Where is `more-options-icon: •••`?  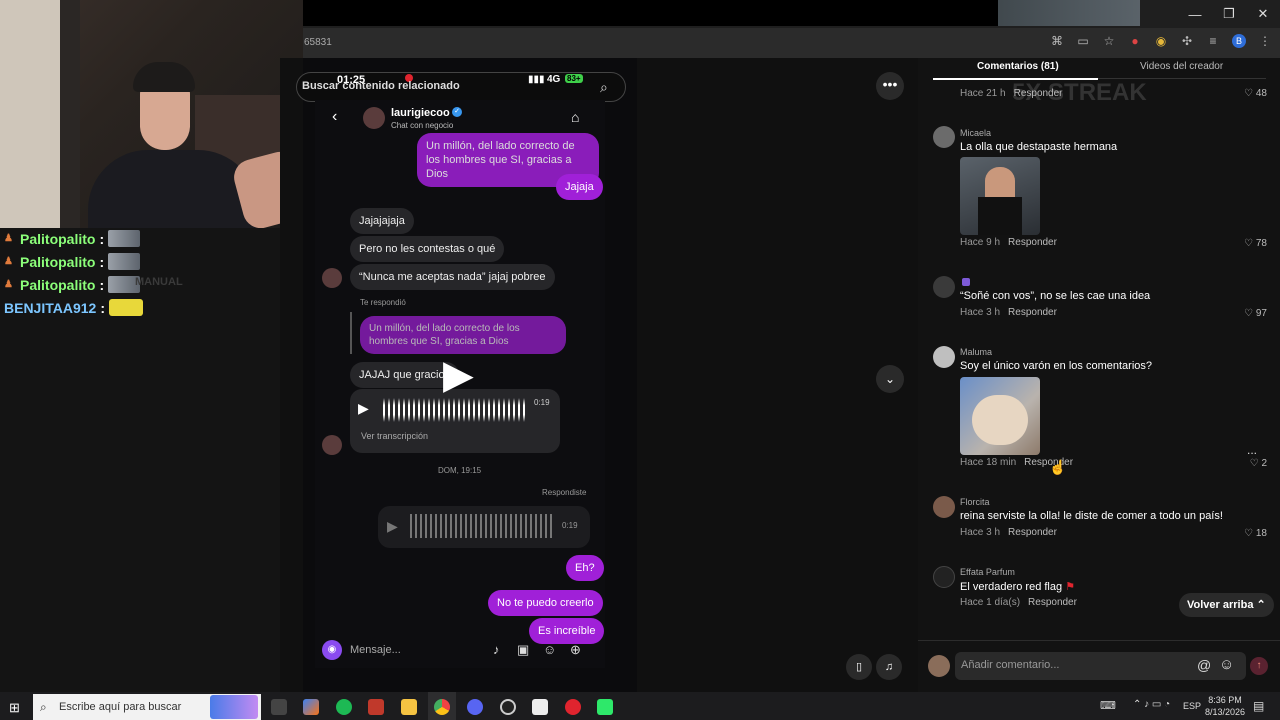
more-options-icon: ••• is located at coordinates (890, 86).